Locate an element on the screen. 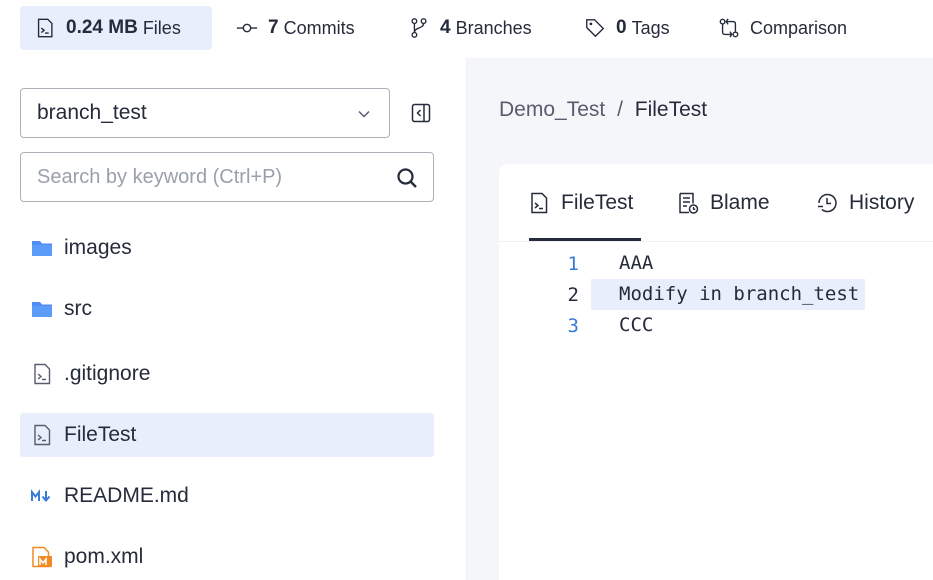  line-text: AAA is located at coordinates (636, 263).